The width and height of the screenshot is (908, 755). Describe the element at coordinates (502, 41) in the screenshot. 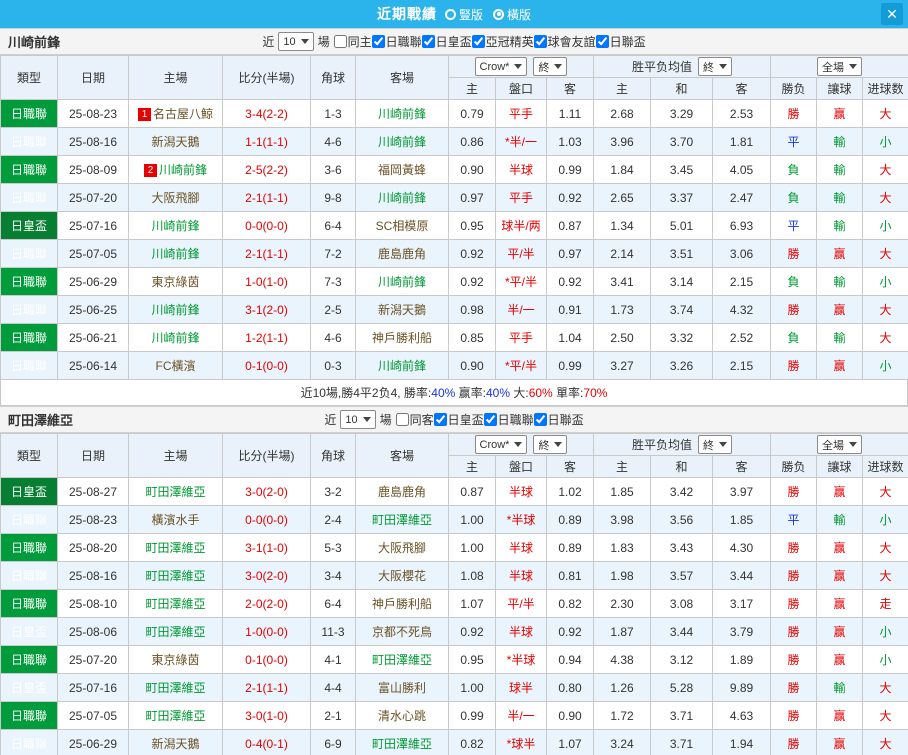

I see `filter-checkbox: 亞冠精英` at that location.